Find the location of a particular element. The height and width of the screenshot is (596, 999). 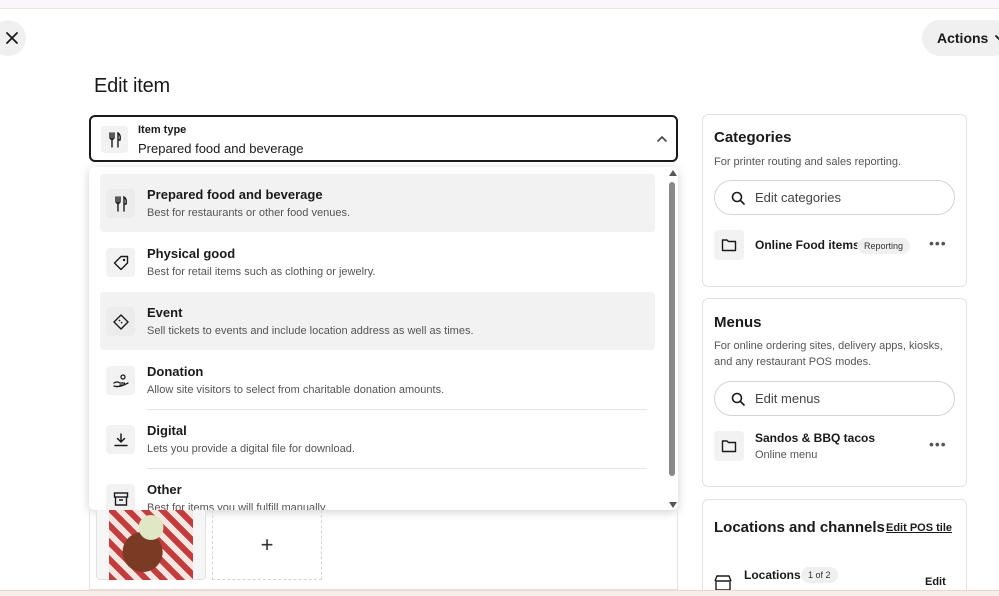

menus-search-input is located at coordinates (845, 398).